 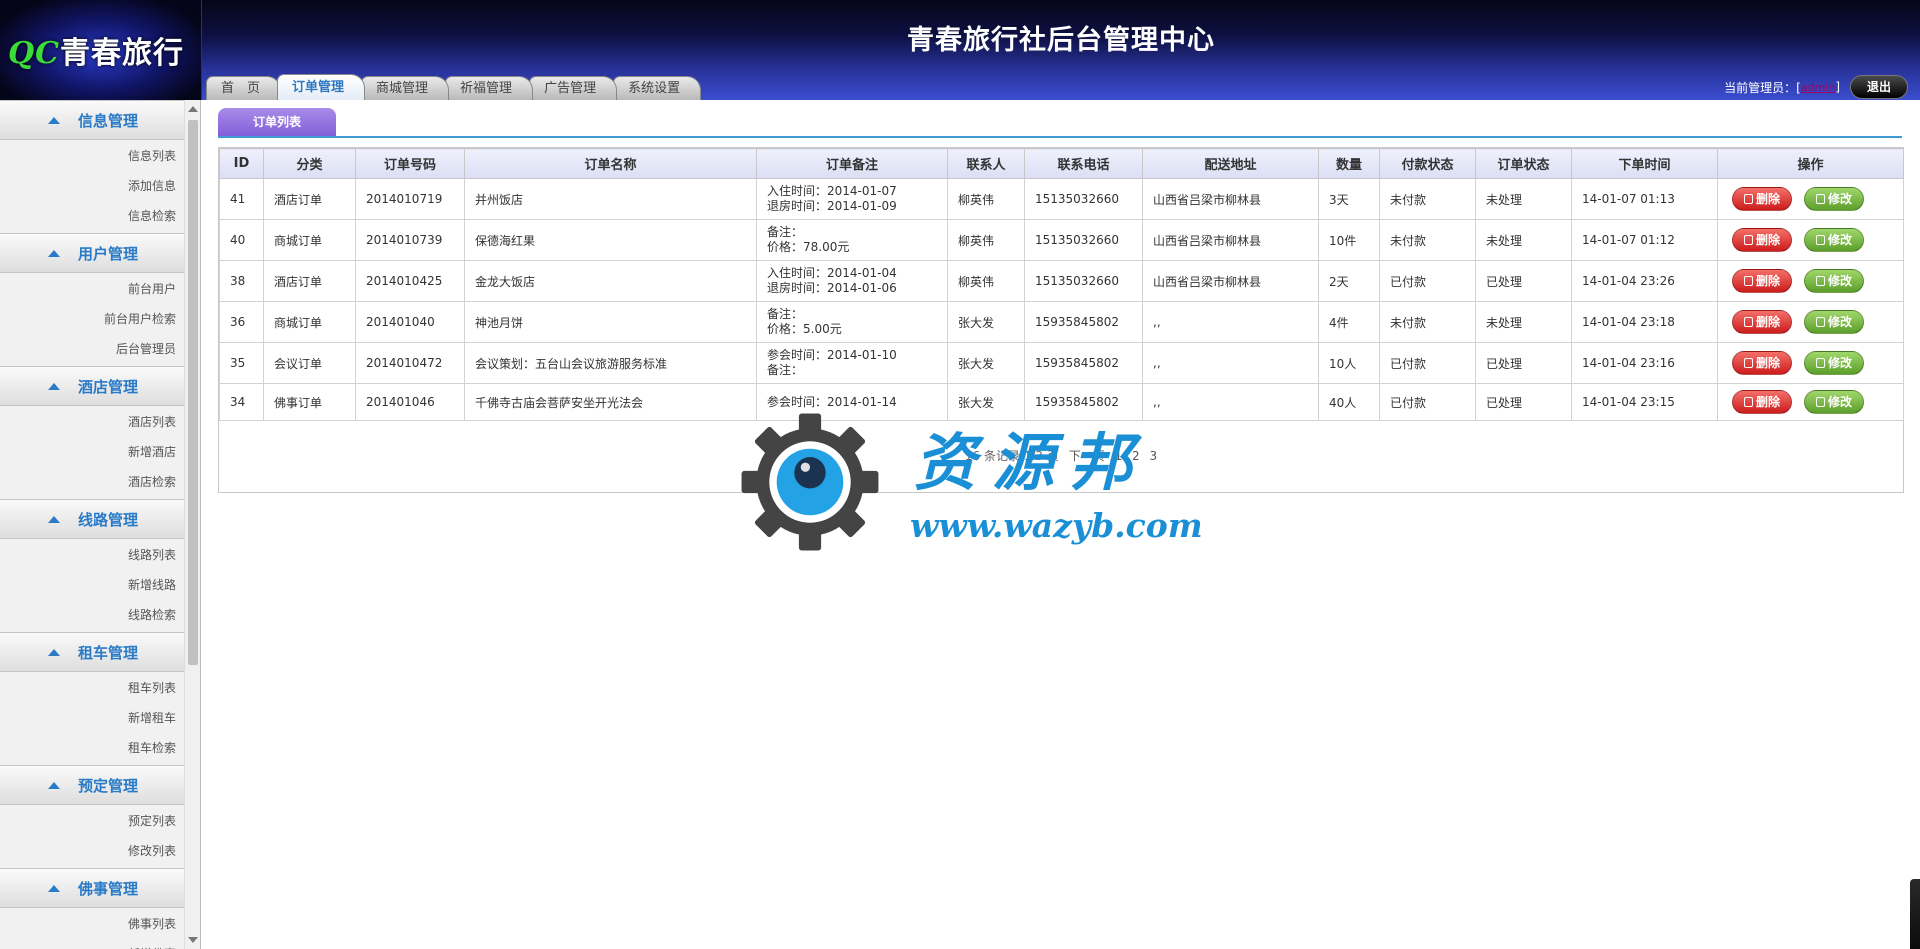 I want to click on sidebar-item: 前台用户, so click(x=92, y=289).